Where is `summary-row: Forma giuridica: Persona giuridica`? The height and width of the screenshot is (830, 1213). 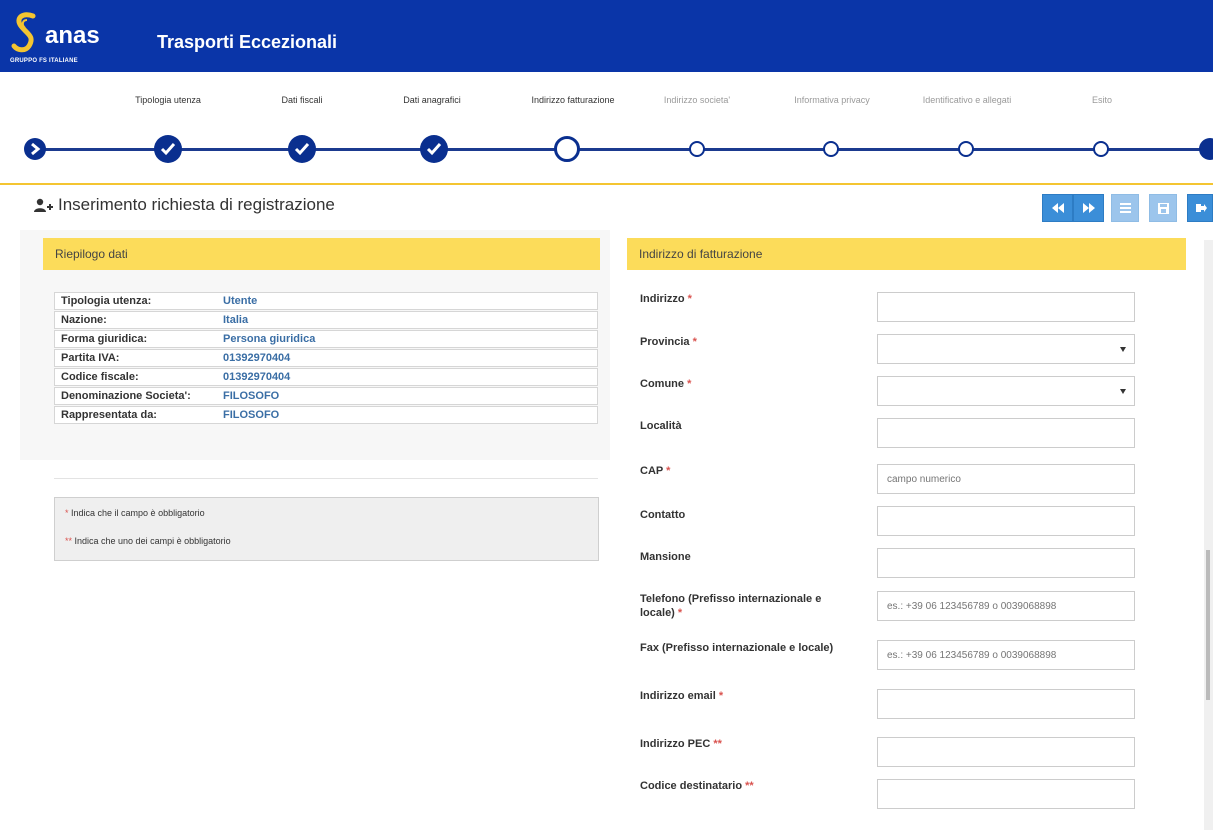 summary-row: Forma giuridica: Persona giuridica is located at coordinates (326, 339).